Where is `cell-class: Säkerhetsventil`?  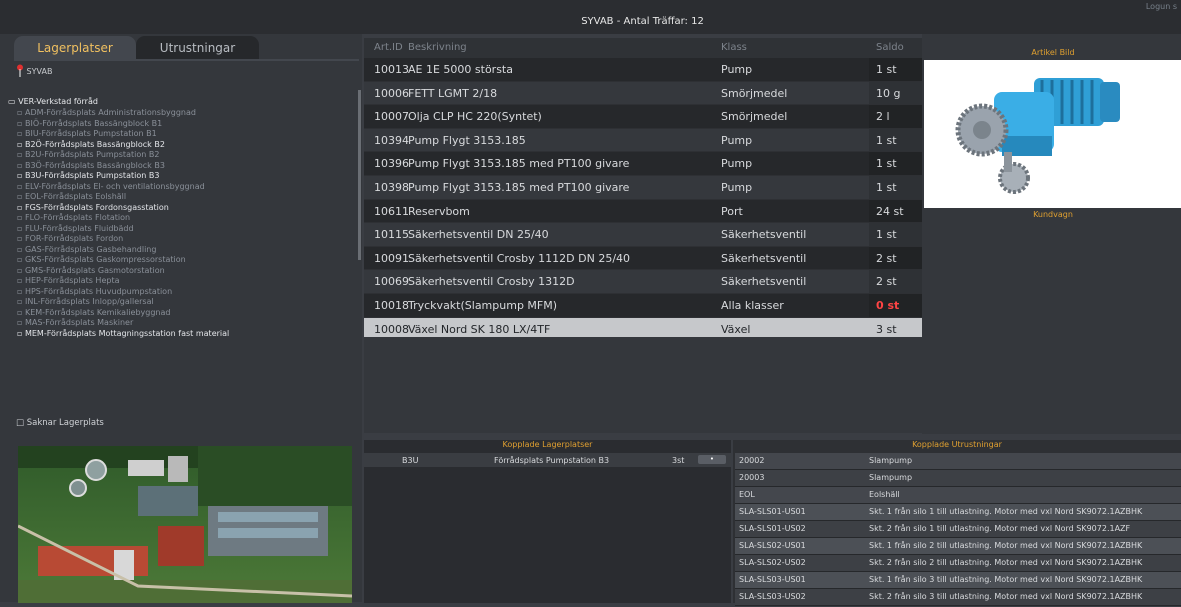 cell-class: Säkerhetsventil is located at coordinates (764, 282).